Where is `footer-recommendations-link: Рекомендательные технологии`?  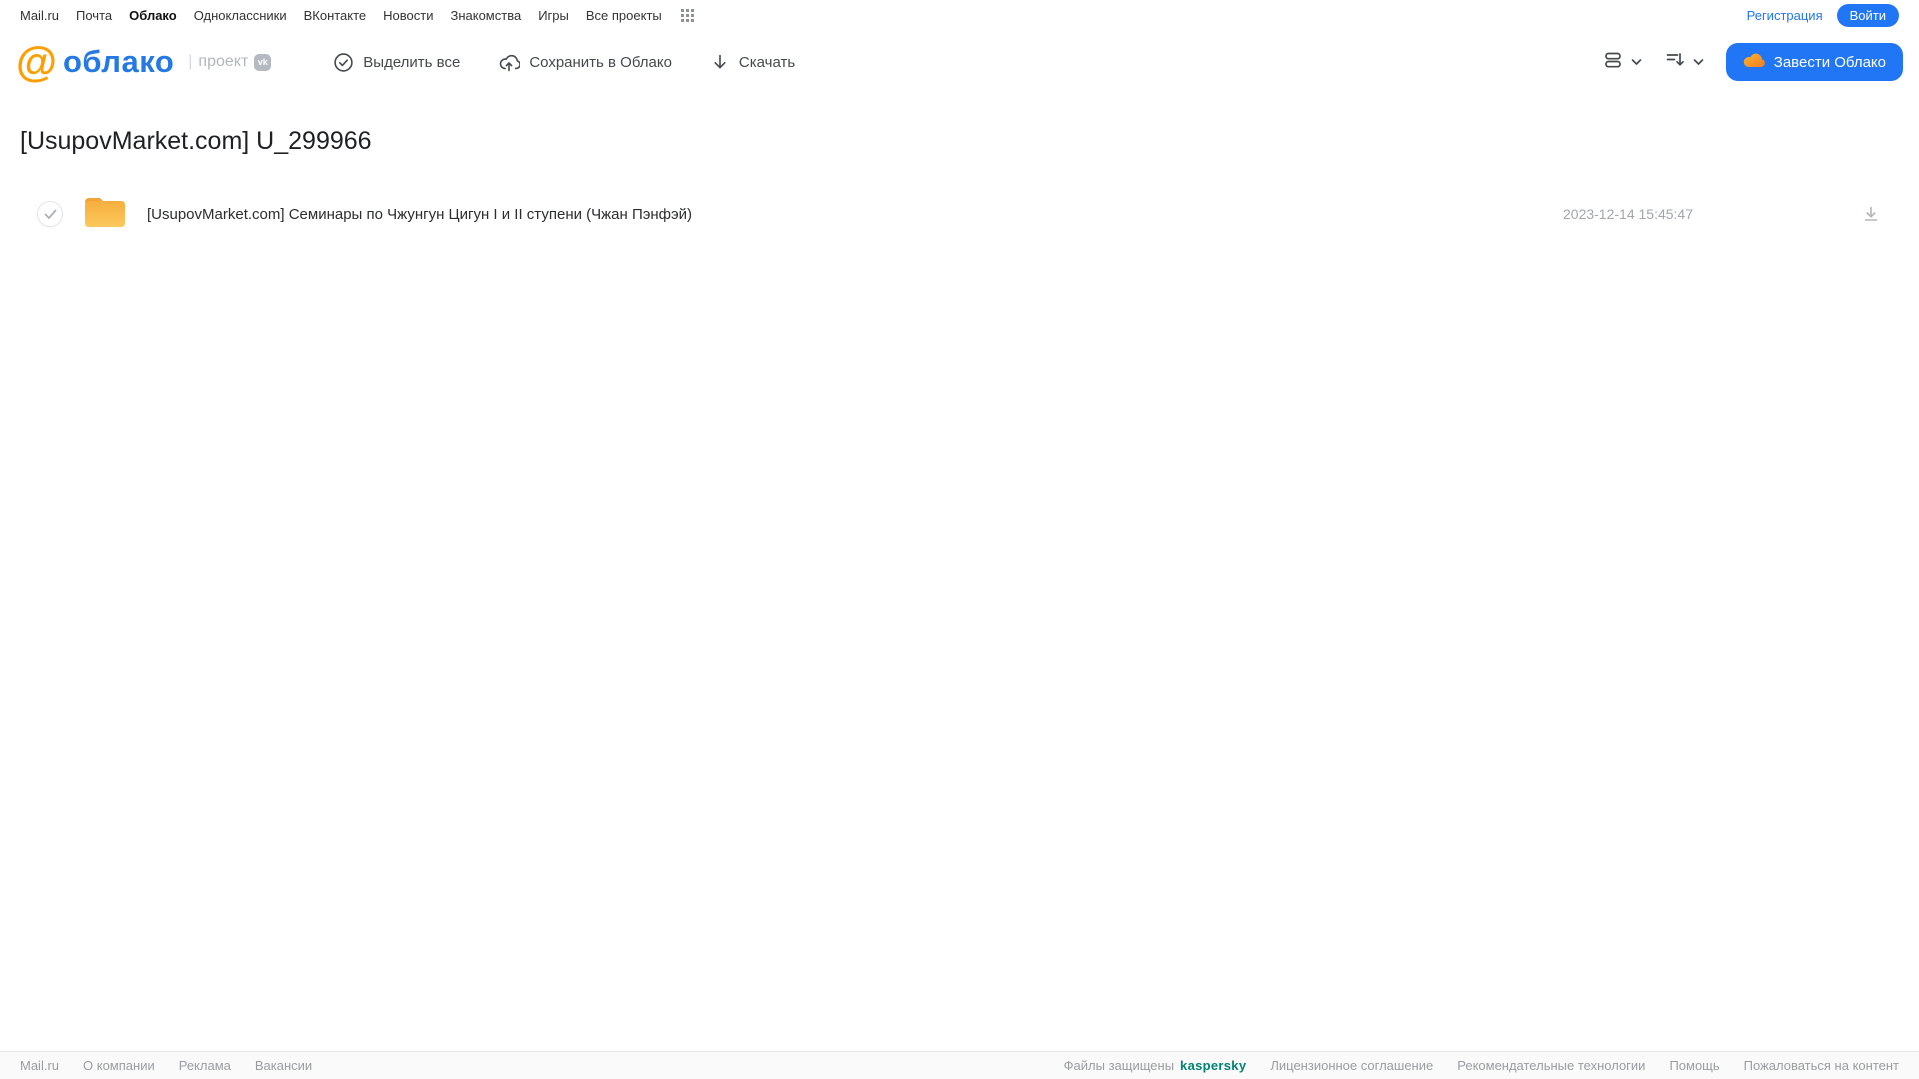 footer-recommendations-link: Рекомендательные технологии is located at coordinates (1551, 1065).